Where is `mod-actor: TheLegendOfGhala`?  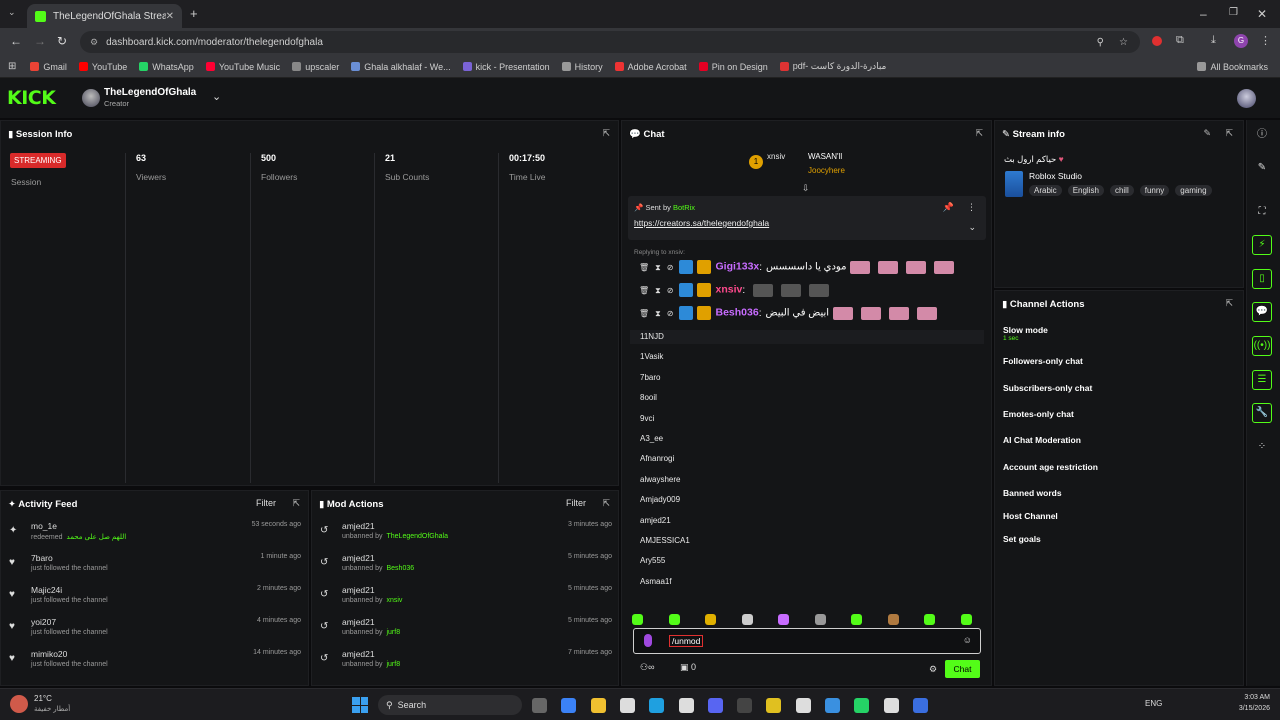
mod-actor: TheLegendOfGhala is located at coordinates (417, 536).